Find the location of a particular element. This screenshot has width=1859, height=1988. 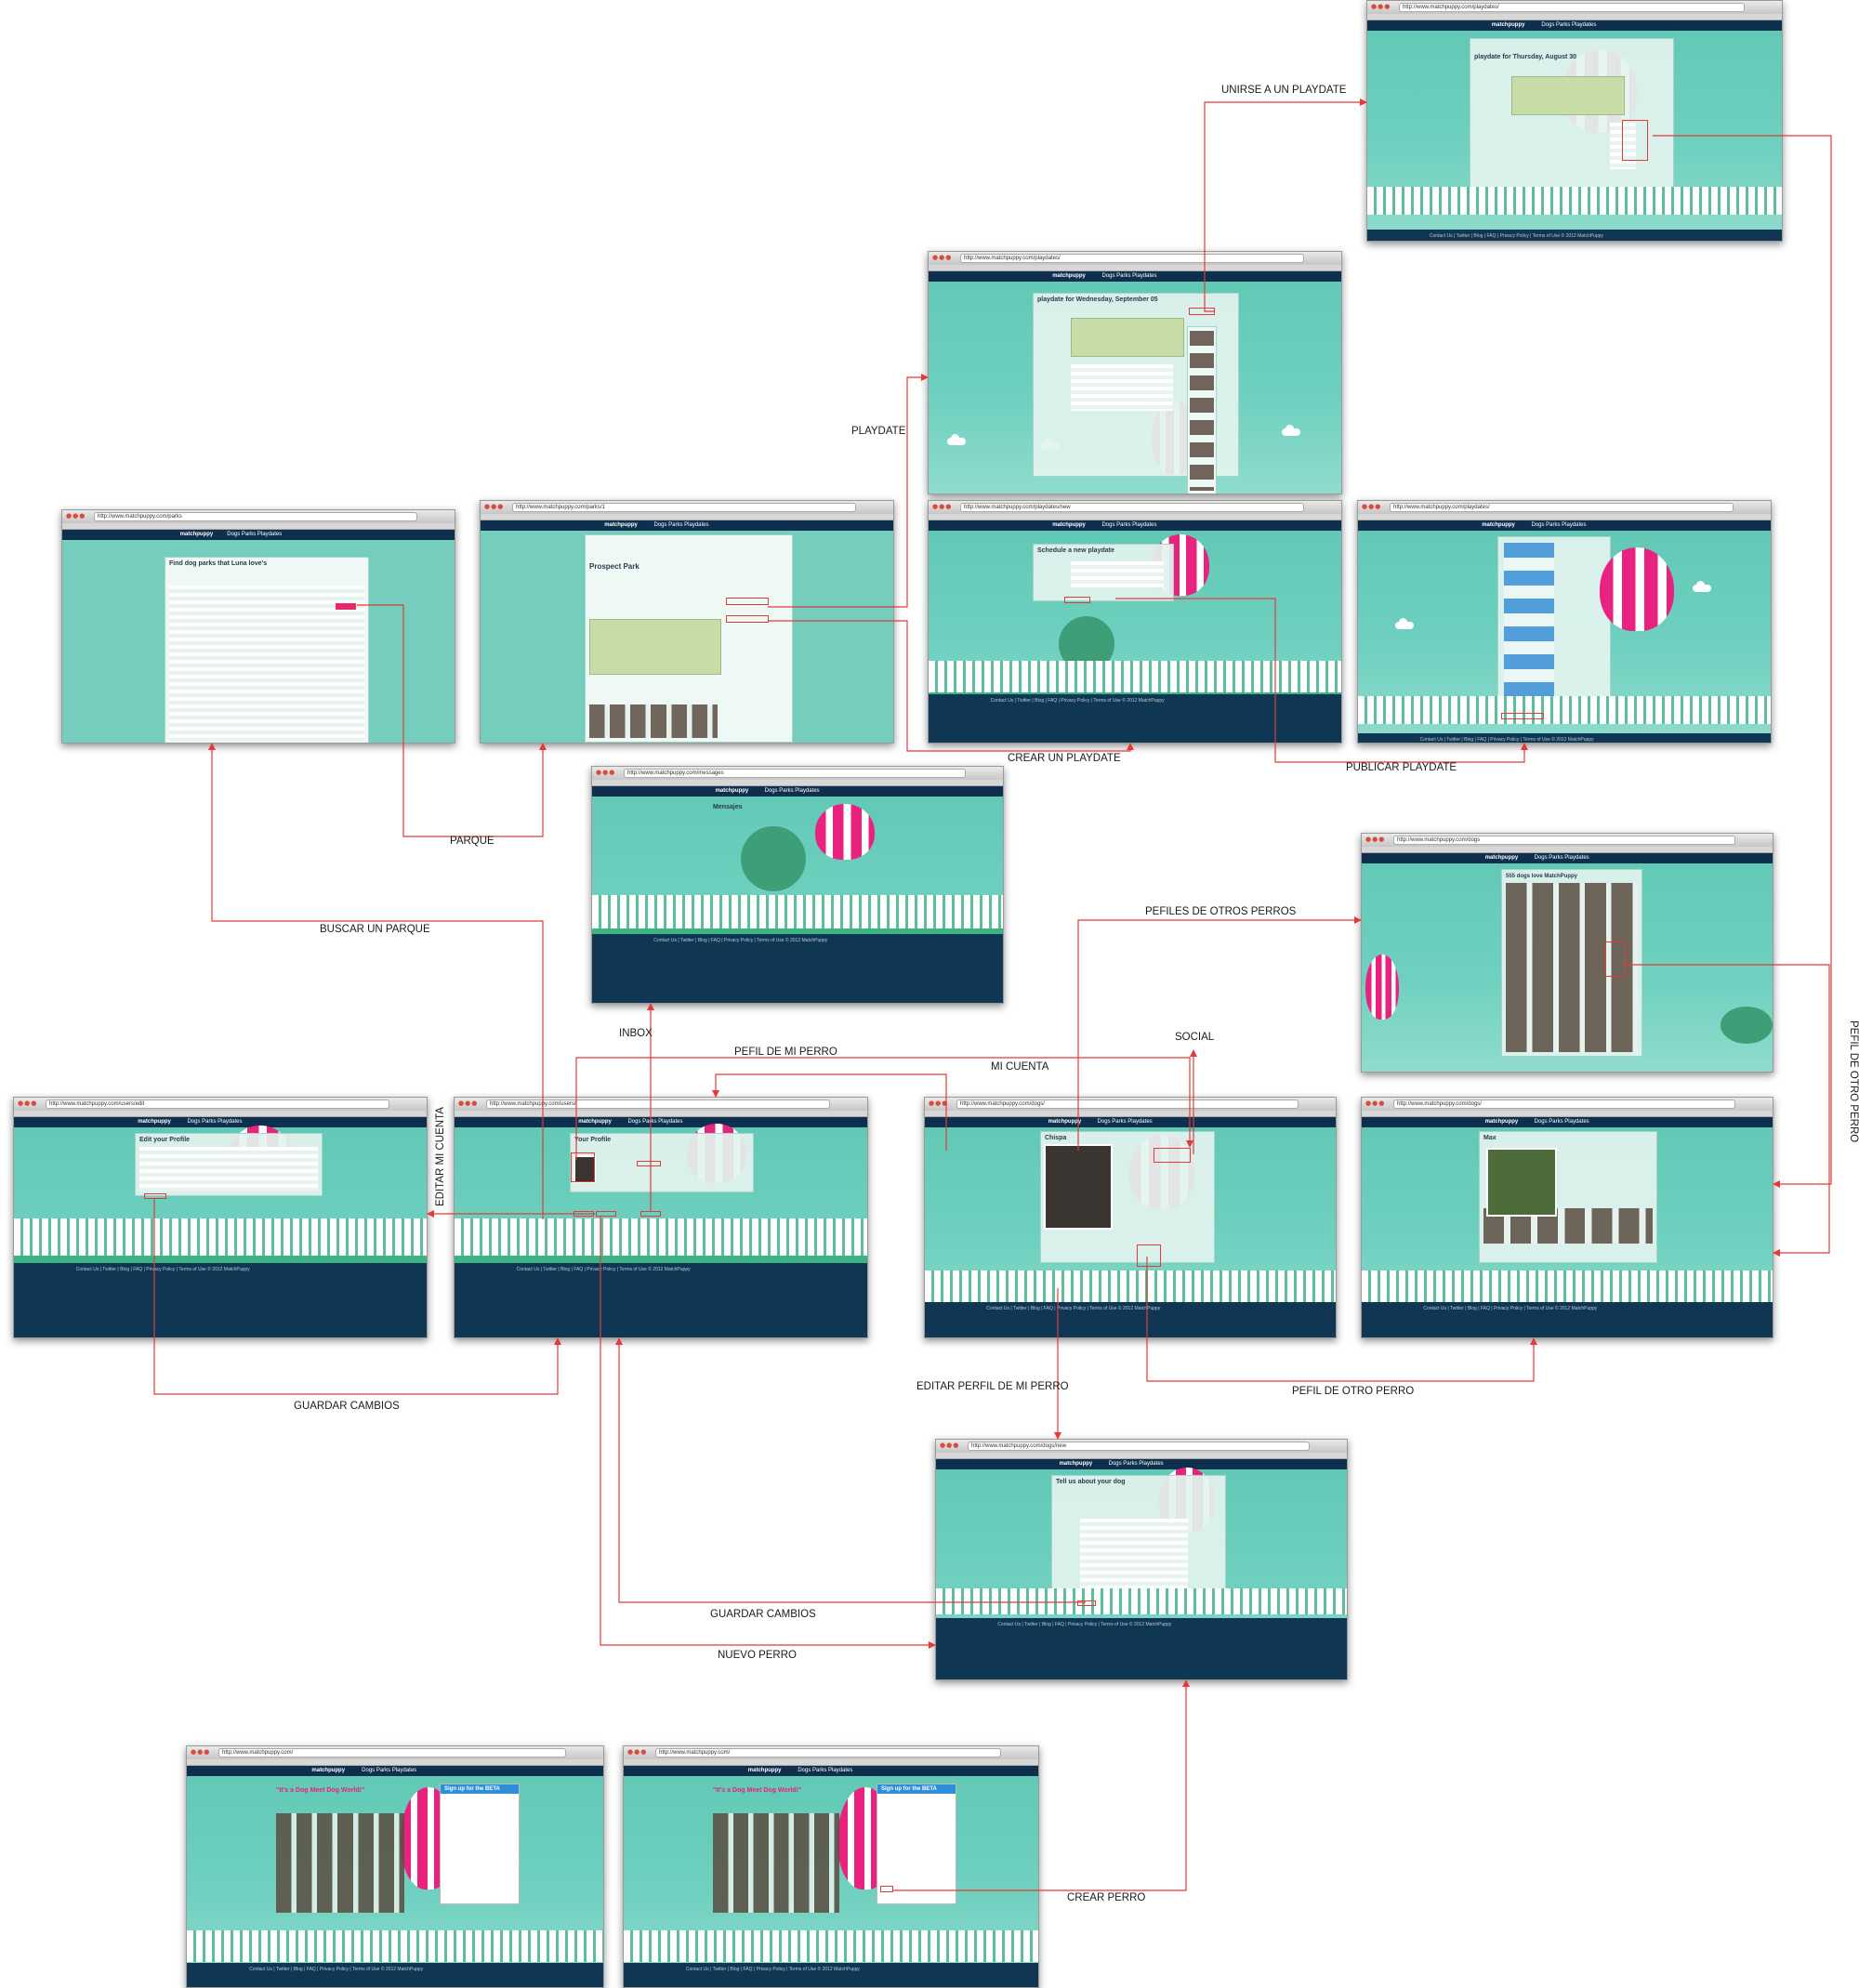

arrow-crear-playdate is located at coordinates (951, 686).